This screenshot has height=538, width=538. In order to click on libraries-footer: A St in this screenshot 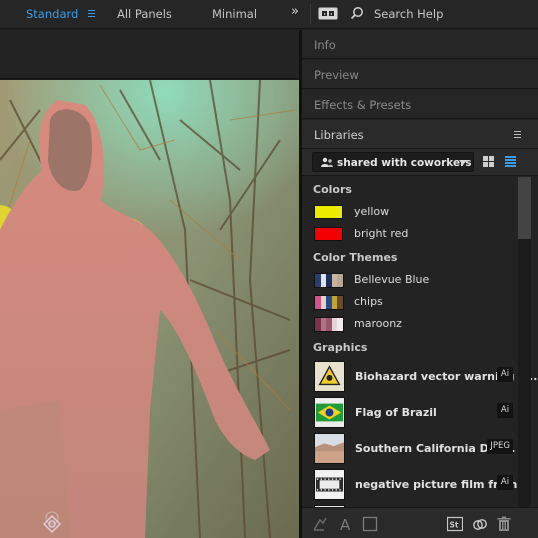, I will do `click(420, 522)`.